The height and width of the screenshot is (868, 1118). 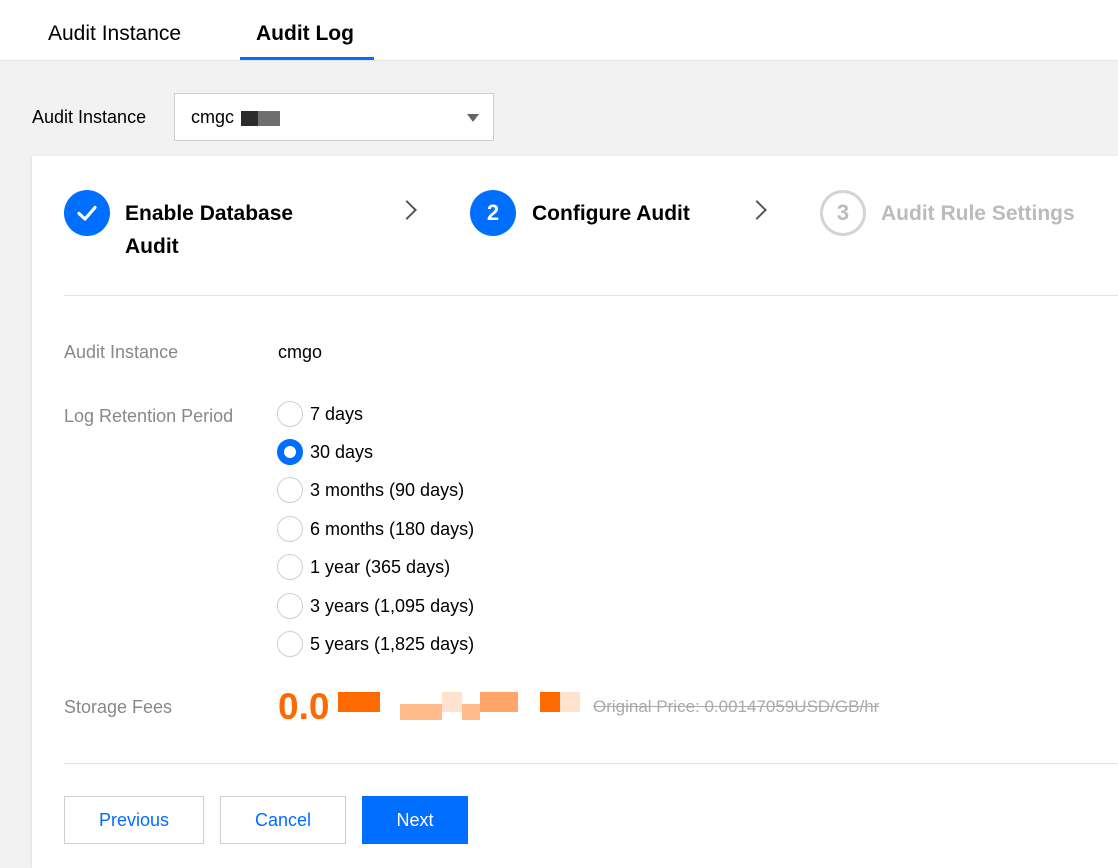 What do you see at coordinates (415, 820) in the screenshot?
I see `next-button: Next` at bounding box center [415, 820].